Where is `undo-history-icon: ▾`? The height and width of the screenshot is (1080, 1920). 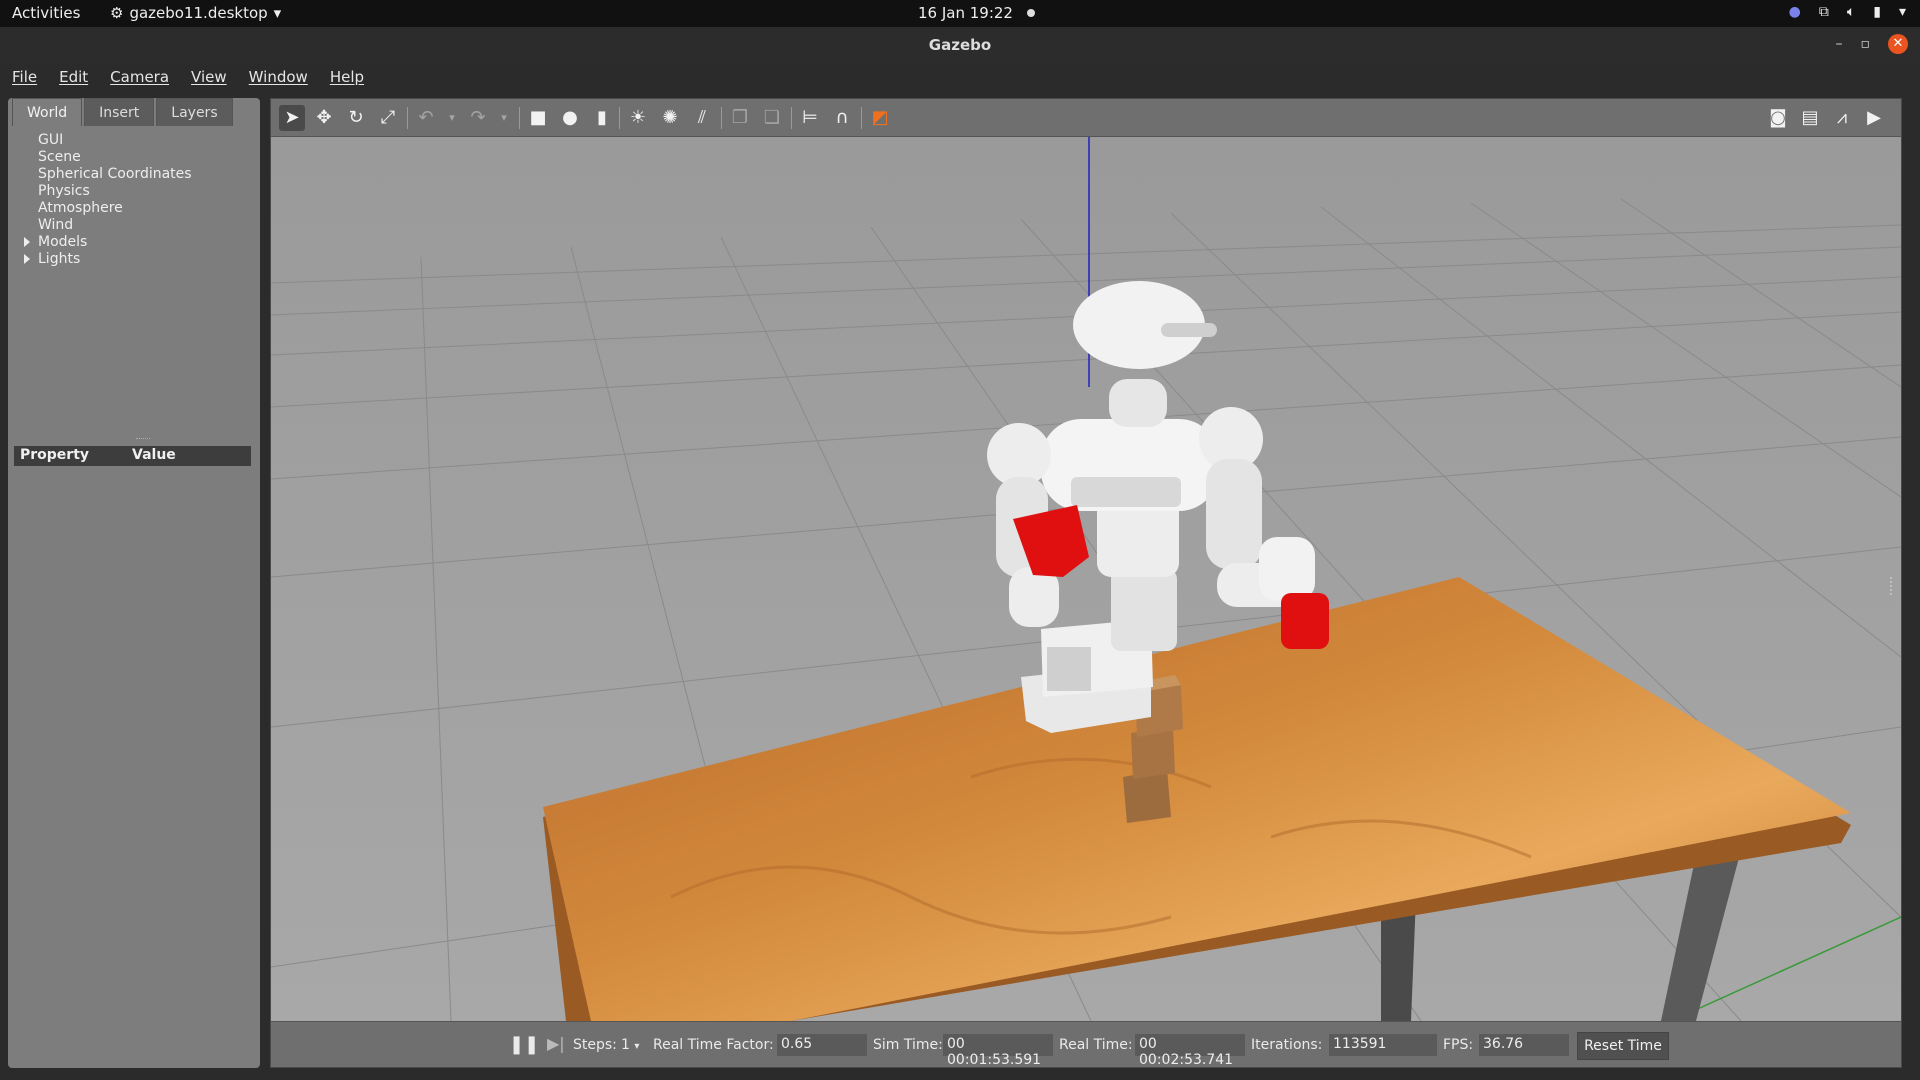
undo-history-icon: ▾ is located at coordinates (452, 118).